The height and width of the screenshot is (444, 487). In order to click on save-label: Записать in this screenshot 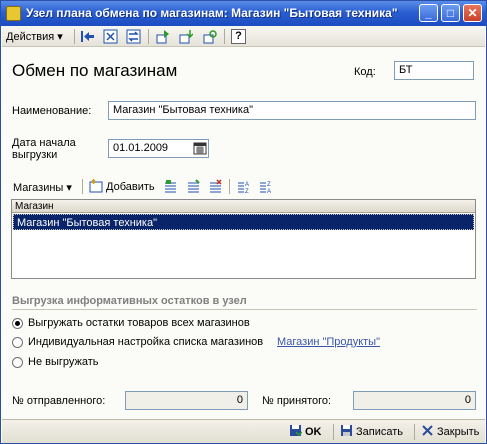, I will do `click(380, 432)`.